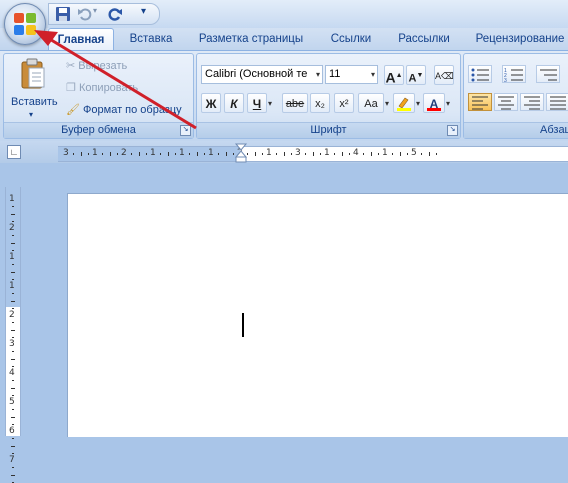  What do you see at coordinates (424, 39) in the screenshot?
I see `tab-mailings: Рассылки` at bounding box center [424, 39].